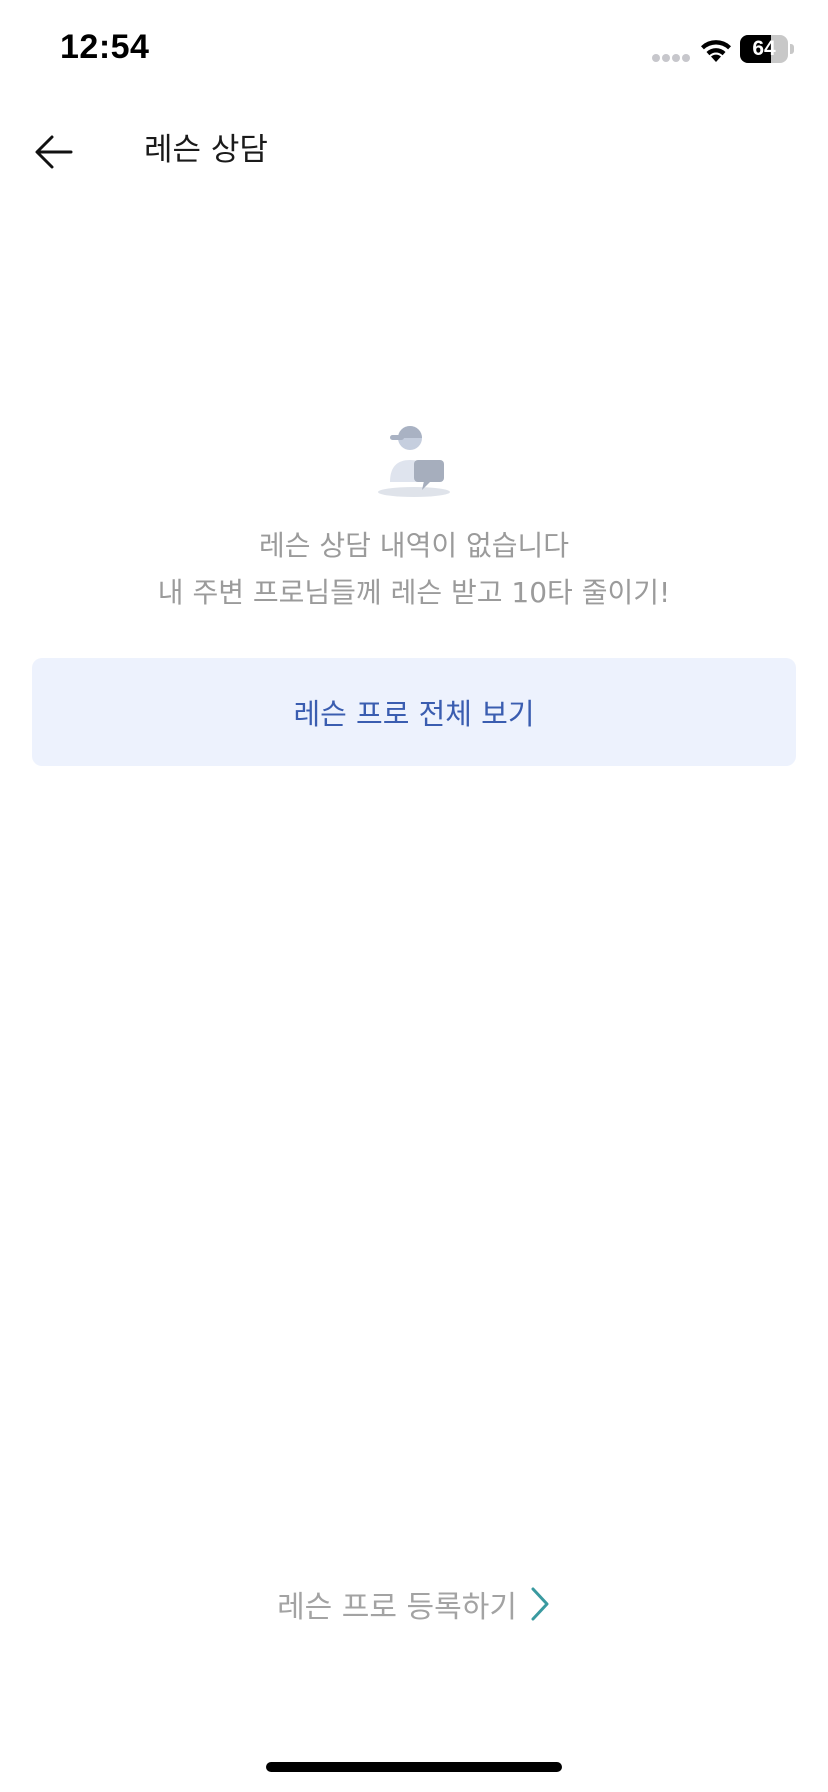  I want to click on view-all-pros-button: 레슨 프로 전체 보기, so click(414, 712).